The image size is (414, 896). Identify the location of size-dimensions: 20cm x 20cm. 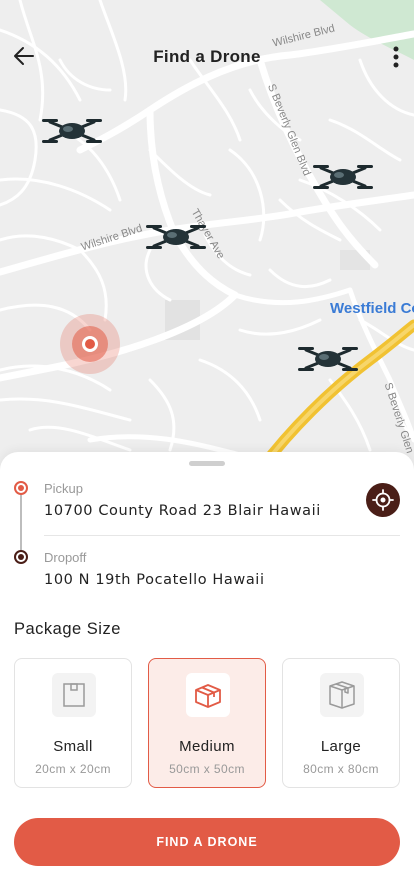
(73, 769).